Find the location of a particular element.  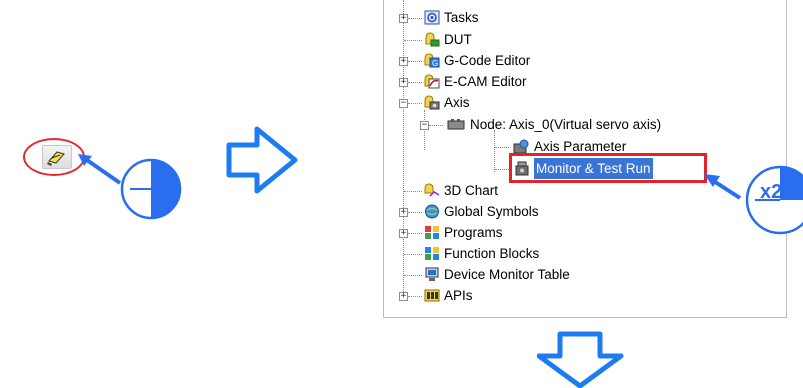

device-monitor-table-icon is located at coordinates (432, 274).